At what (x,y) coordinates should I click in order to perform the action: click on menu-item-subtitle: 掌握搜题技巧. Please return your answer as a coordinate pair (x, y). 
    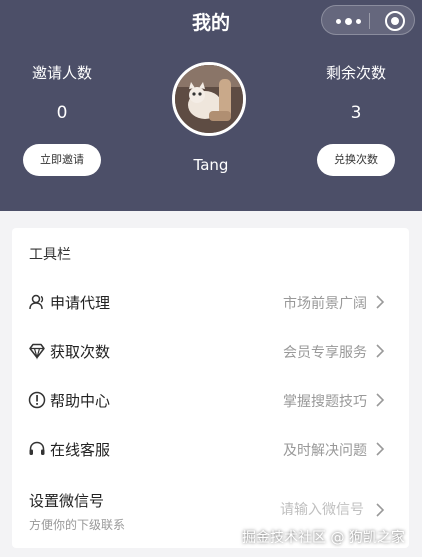
    Looking at the image, I should click on (325, 402).